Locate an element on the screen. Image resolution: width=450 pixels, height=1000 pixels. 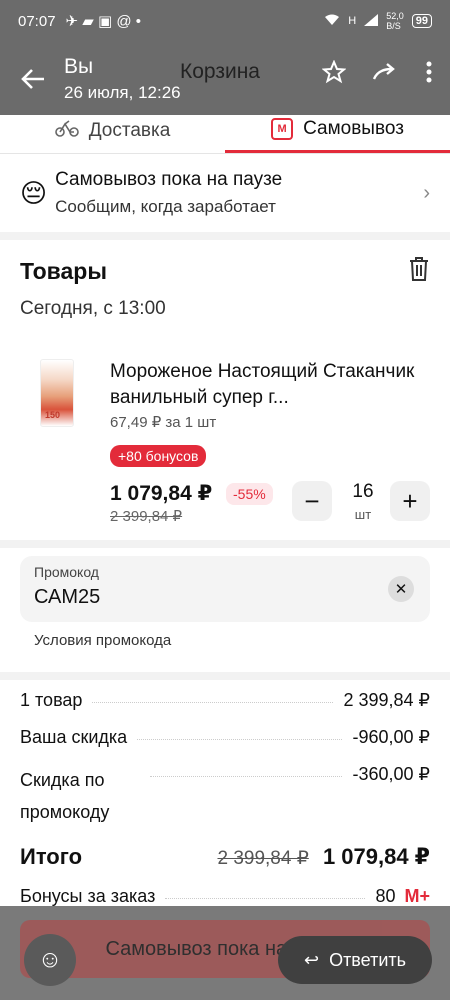
sad-face-icon: 😔 is located at coordinates (34, 192).